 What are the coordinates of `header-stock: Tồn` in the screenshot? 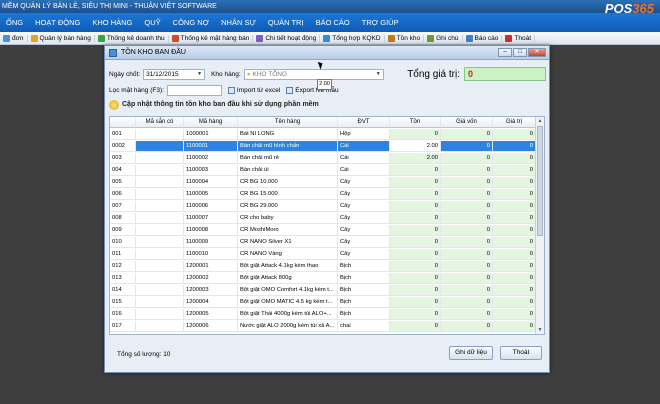 It's located at (415, 122).